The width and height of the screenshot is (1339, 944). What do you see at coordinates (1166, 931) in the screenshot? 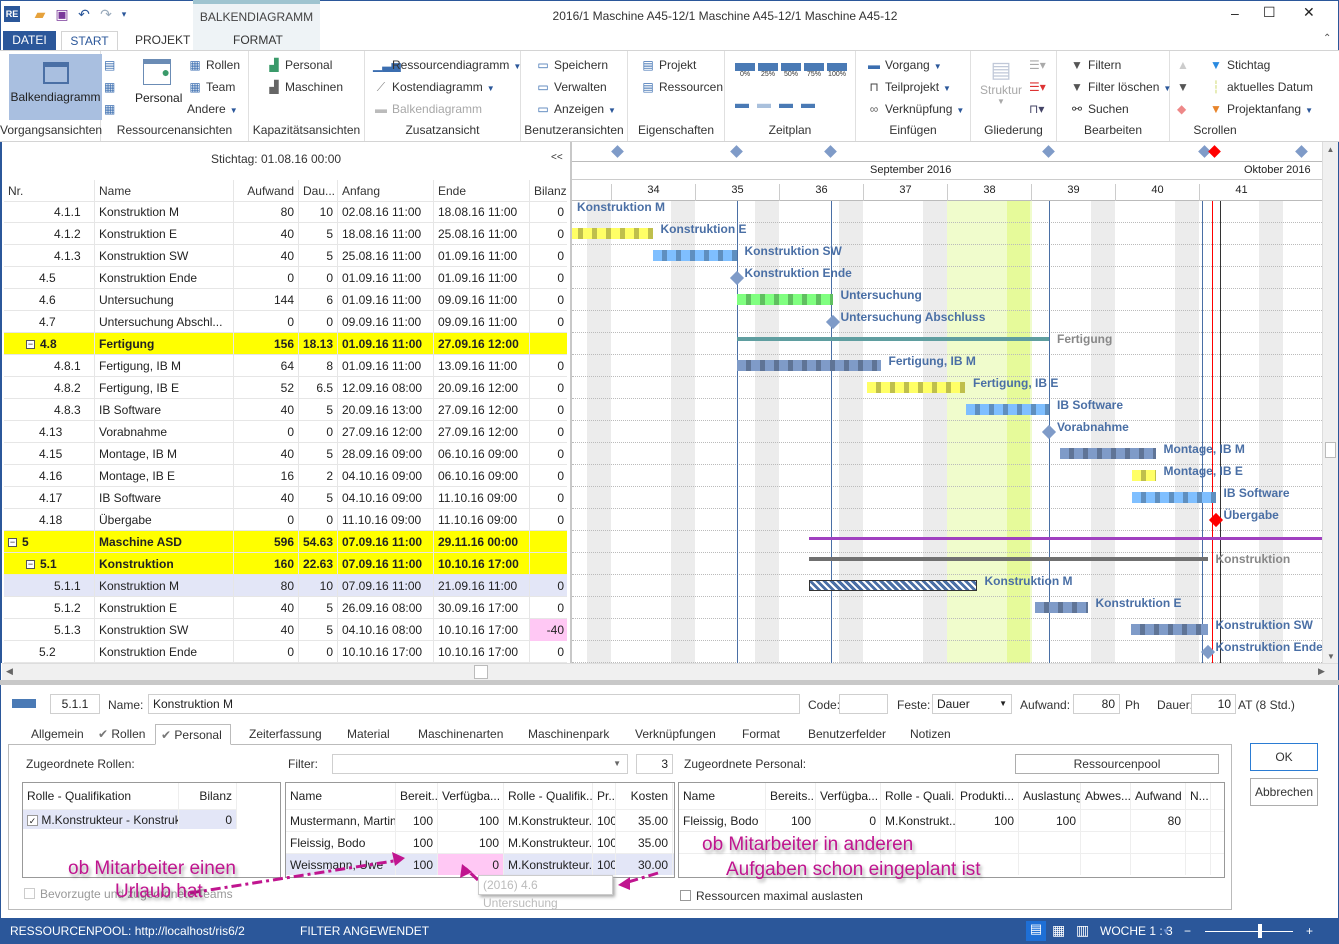
I see `chevron-down-icon: ▼` at bounding box center [1166, 931].